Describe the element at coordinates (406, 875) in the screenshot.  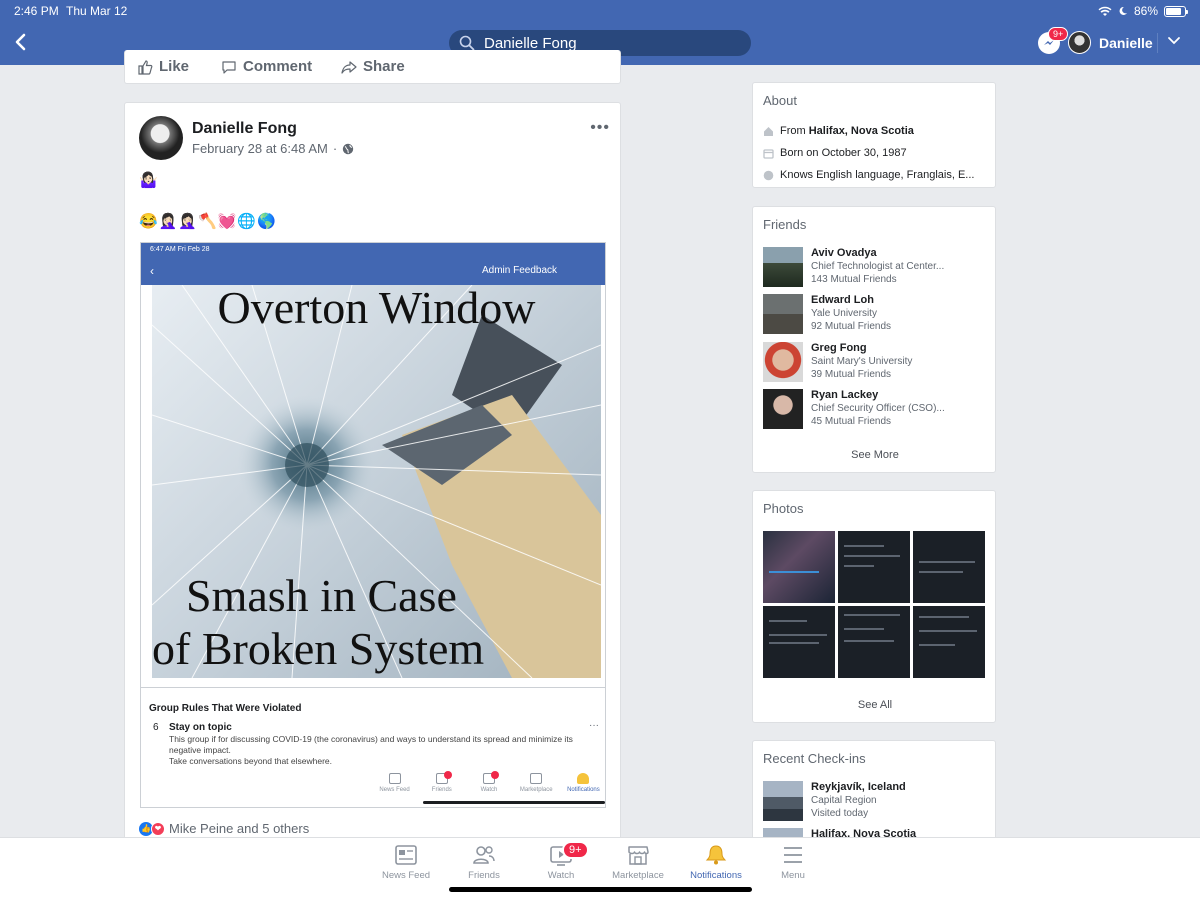
I see `tab-news-feed-label: News Feed` at that location.